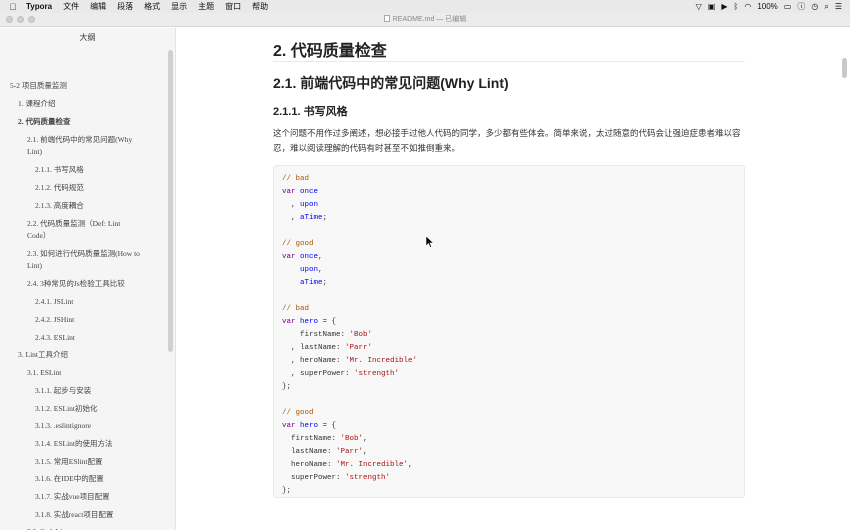  What do you see at coordinates (37, 104) in the screenshot?
I see `outline-item: 1. 课程介绍` at bounding box center [37, 104].